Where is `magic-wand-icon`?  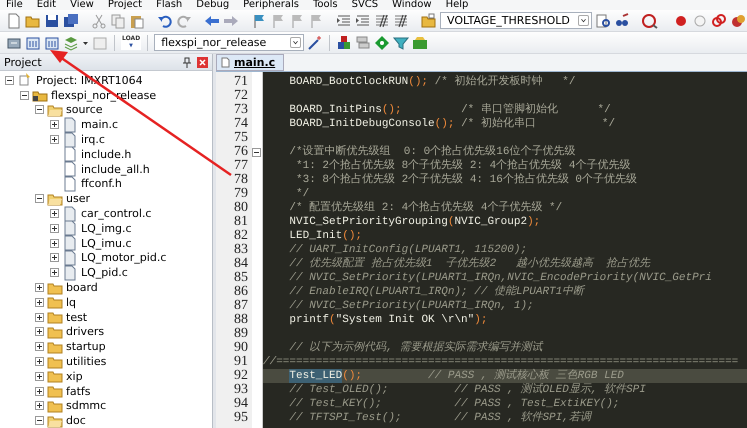 magic-wand-icon is located at coordinates (315, 42).